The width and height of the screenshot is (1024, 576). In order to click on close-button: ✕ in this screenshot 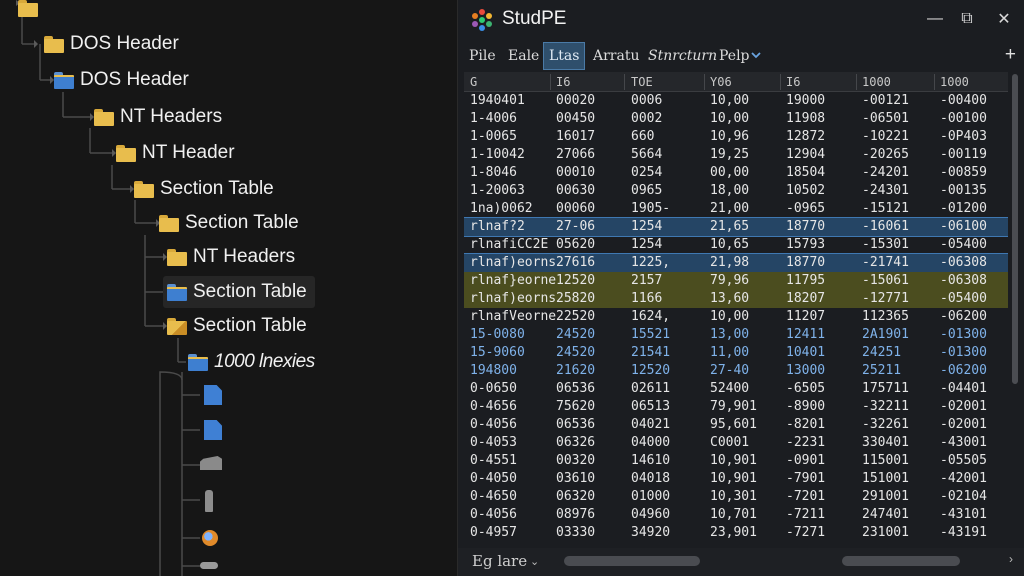, I will do `click(1004, 19)`.